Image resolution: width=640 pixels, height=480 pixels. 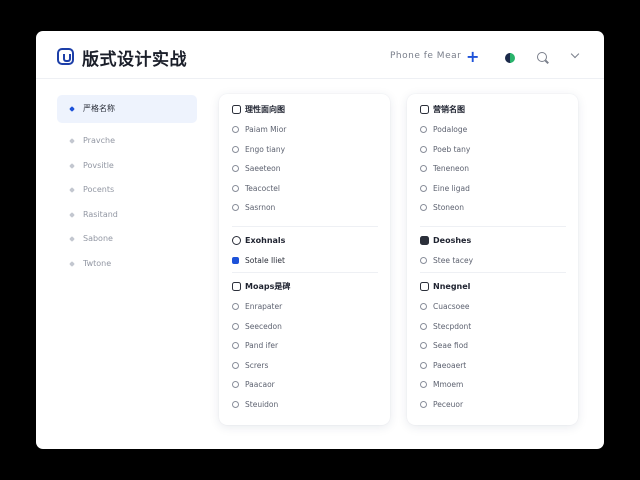 What do you see at coordinates (575, 54) in the screenshot?
I see `chevron-down-icon` at bounding box center [575, 54].